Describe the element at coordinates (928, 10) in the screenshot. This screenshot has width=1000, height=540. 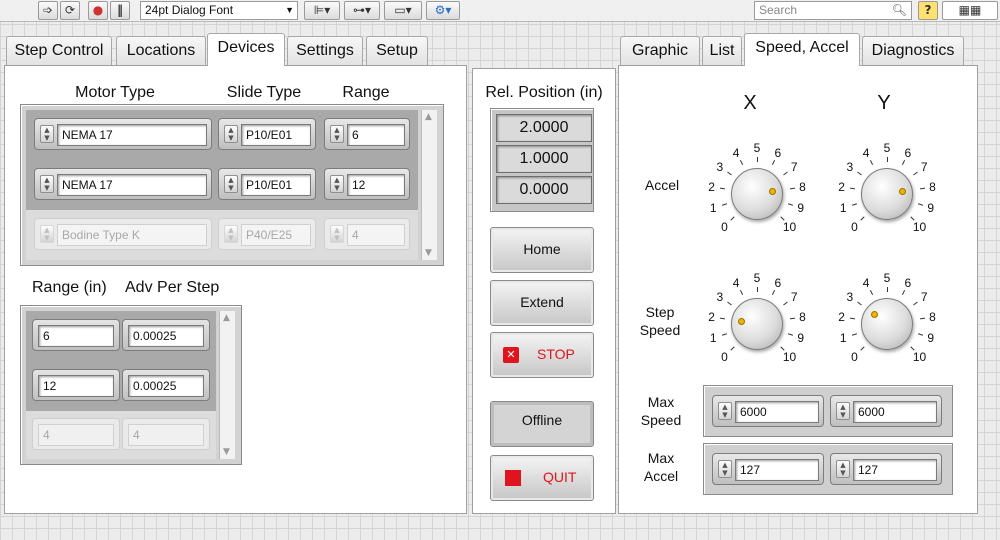
I see `help-icon: ?` at that location.